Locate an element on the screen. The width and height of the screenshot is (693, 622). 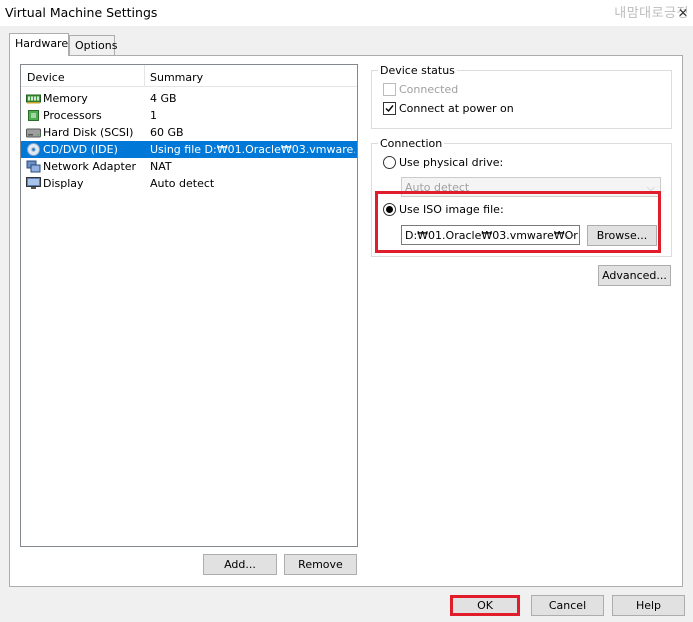
device-summary: NAT is located at coordinates (161, 166).